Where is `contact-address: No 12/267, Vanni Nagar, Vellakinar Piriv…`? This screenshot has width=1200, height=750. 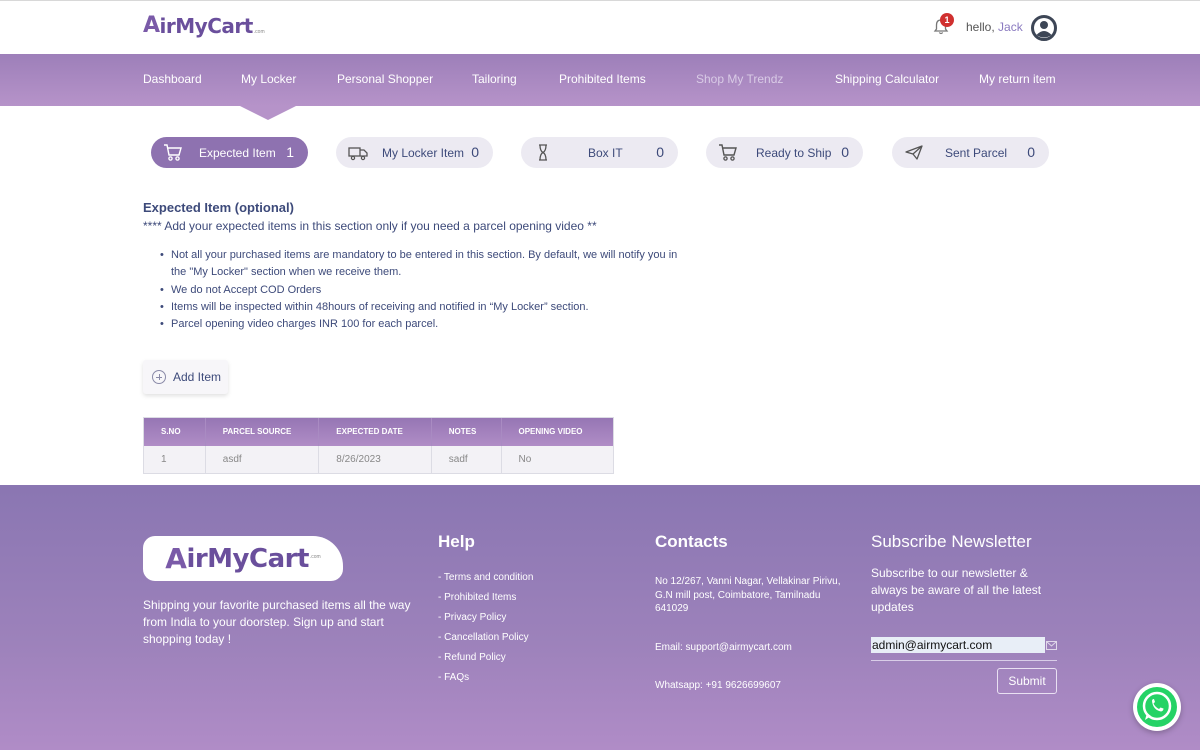
contact-address: No 12/267, Vanni Nagar, Vellakinar Piriv… is located at coordinates (748, 595).